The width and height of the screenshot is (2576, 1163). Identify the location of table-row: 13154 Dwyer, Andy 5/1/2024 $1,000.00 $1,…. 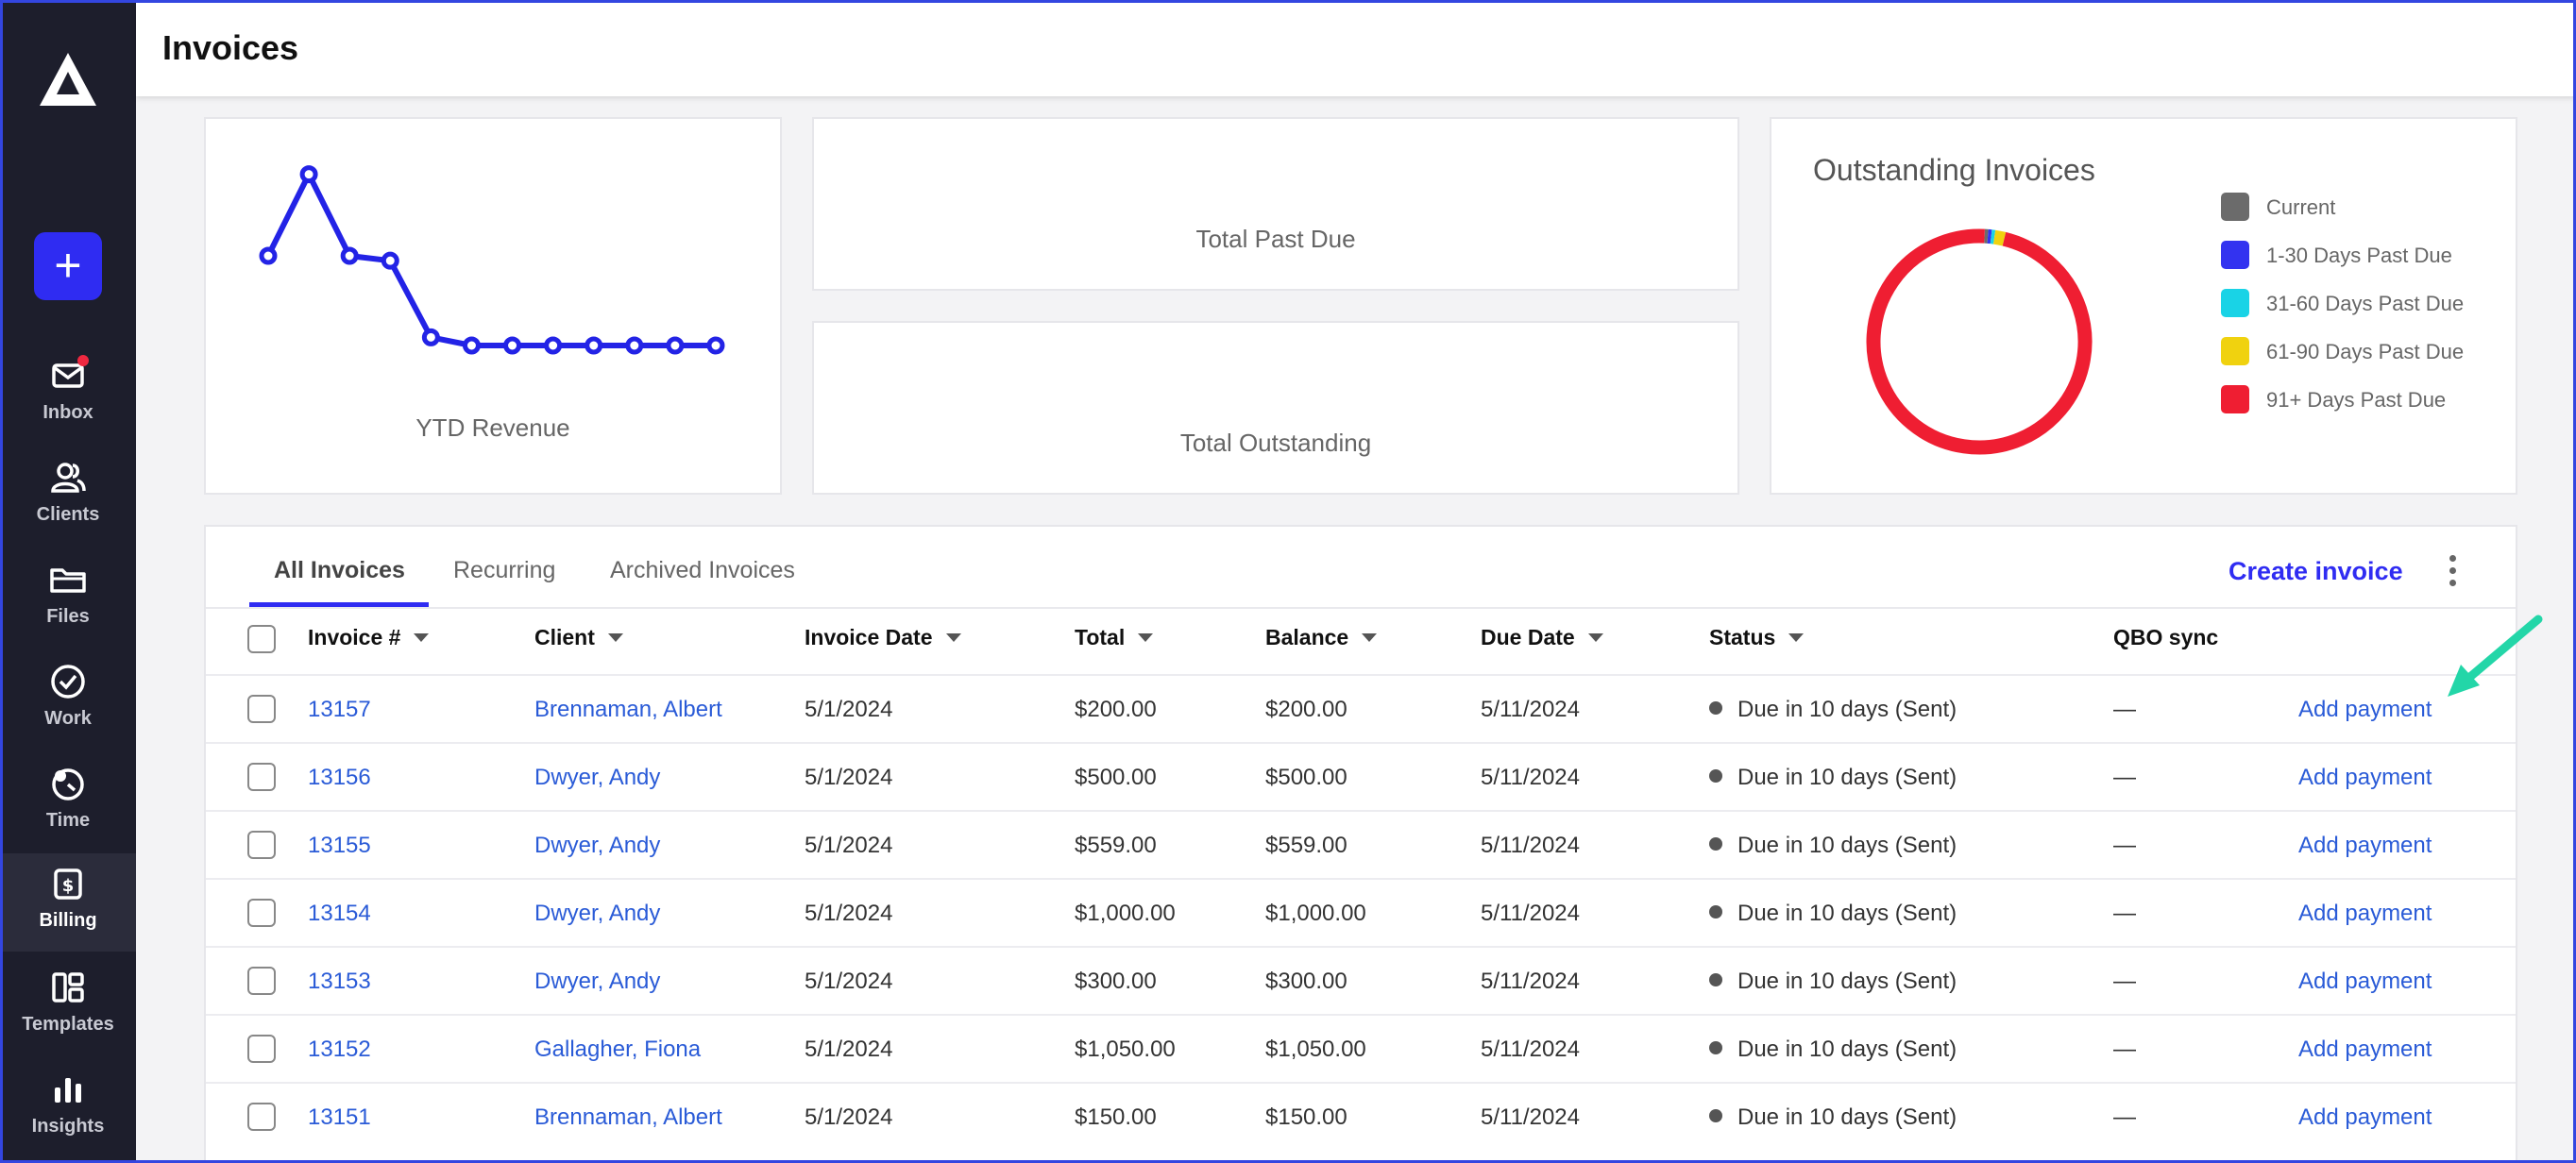
(1361, 912).